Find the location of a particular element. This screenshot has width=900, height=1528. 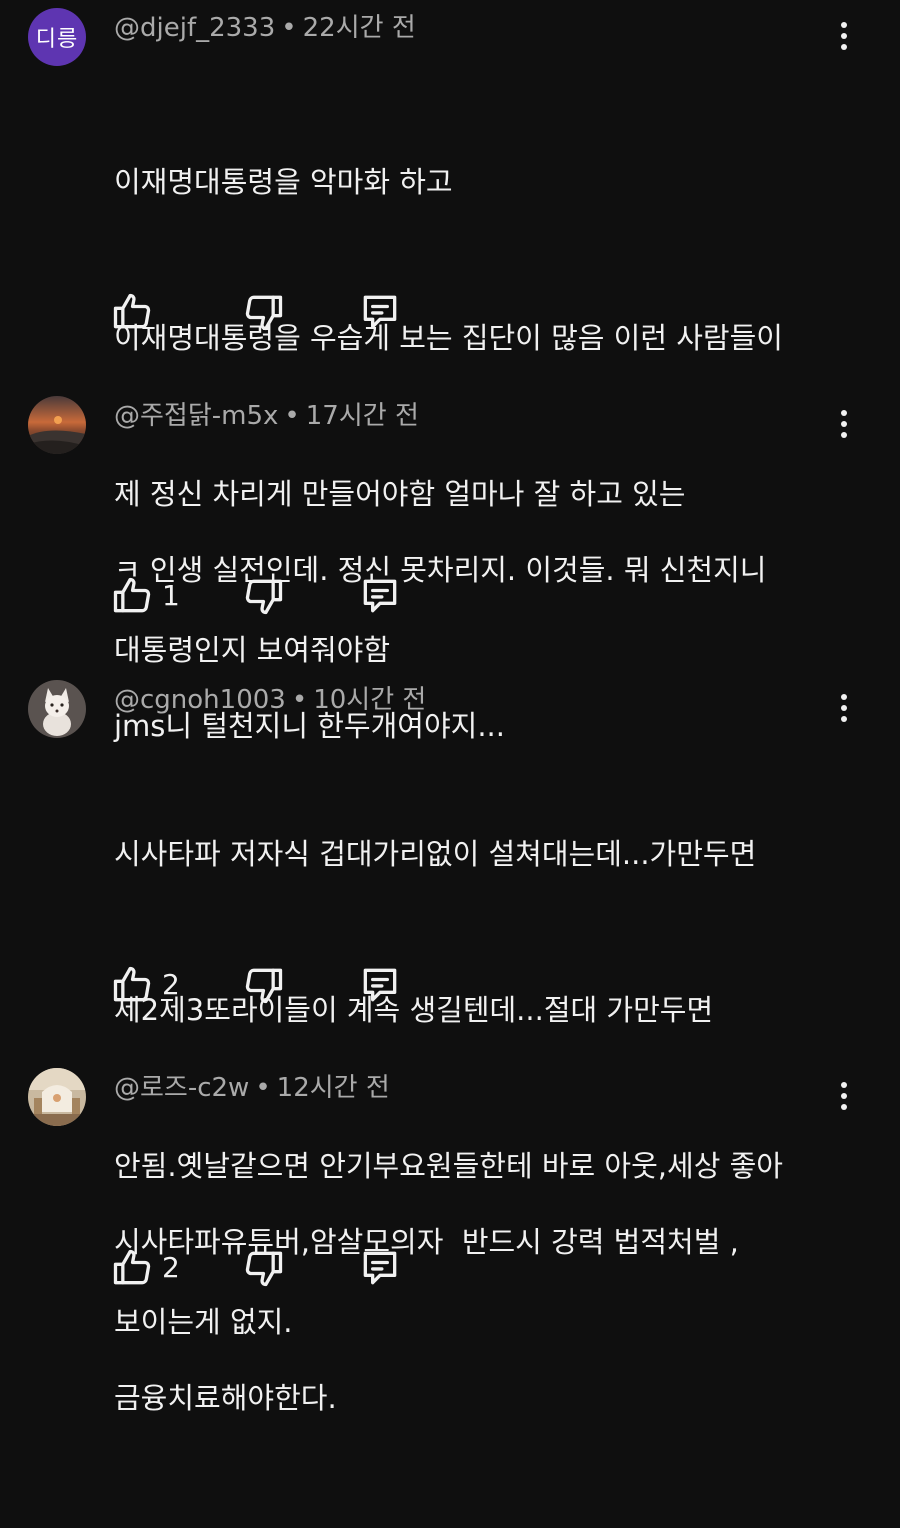

comment-actions is located at coordinates (270, 312).